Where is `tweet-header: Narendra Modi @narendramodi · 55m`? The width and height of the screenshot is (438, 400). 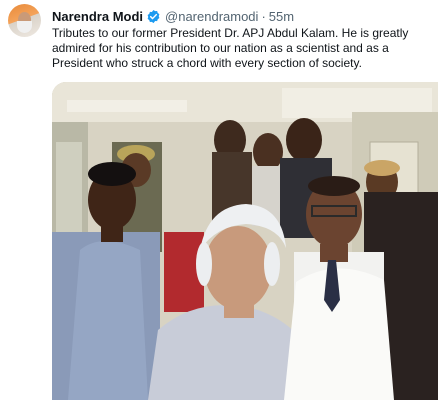
tweet-header: Narendra Modi @narendramodi · 55m is located at coordinates (173, 16).